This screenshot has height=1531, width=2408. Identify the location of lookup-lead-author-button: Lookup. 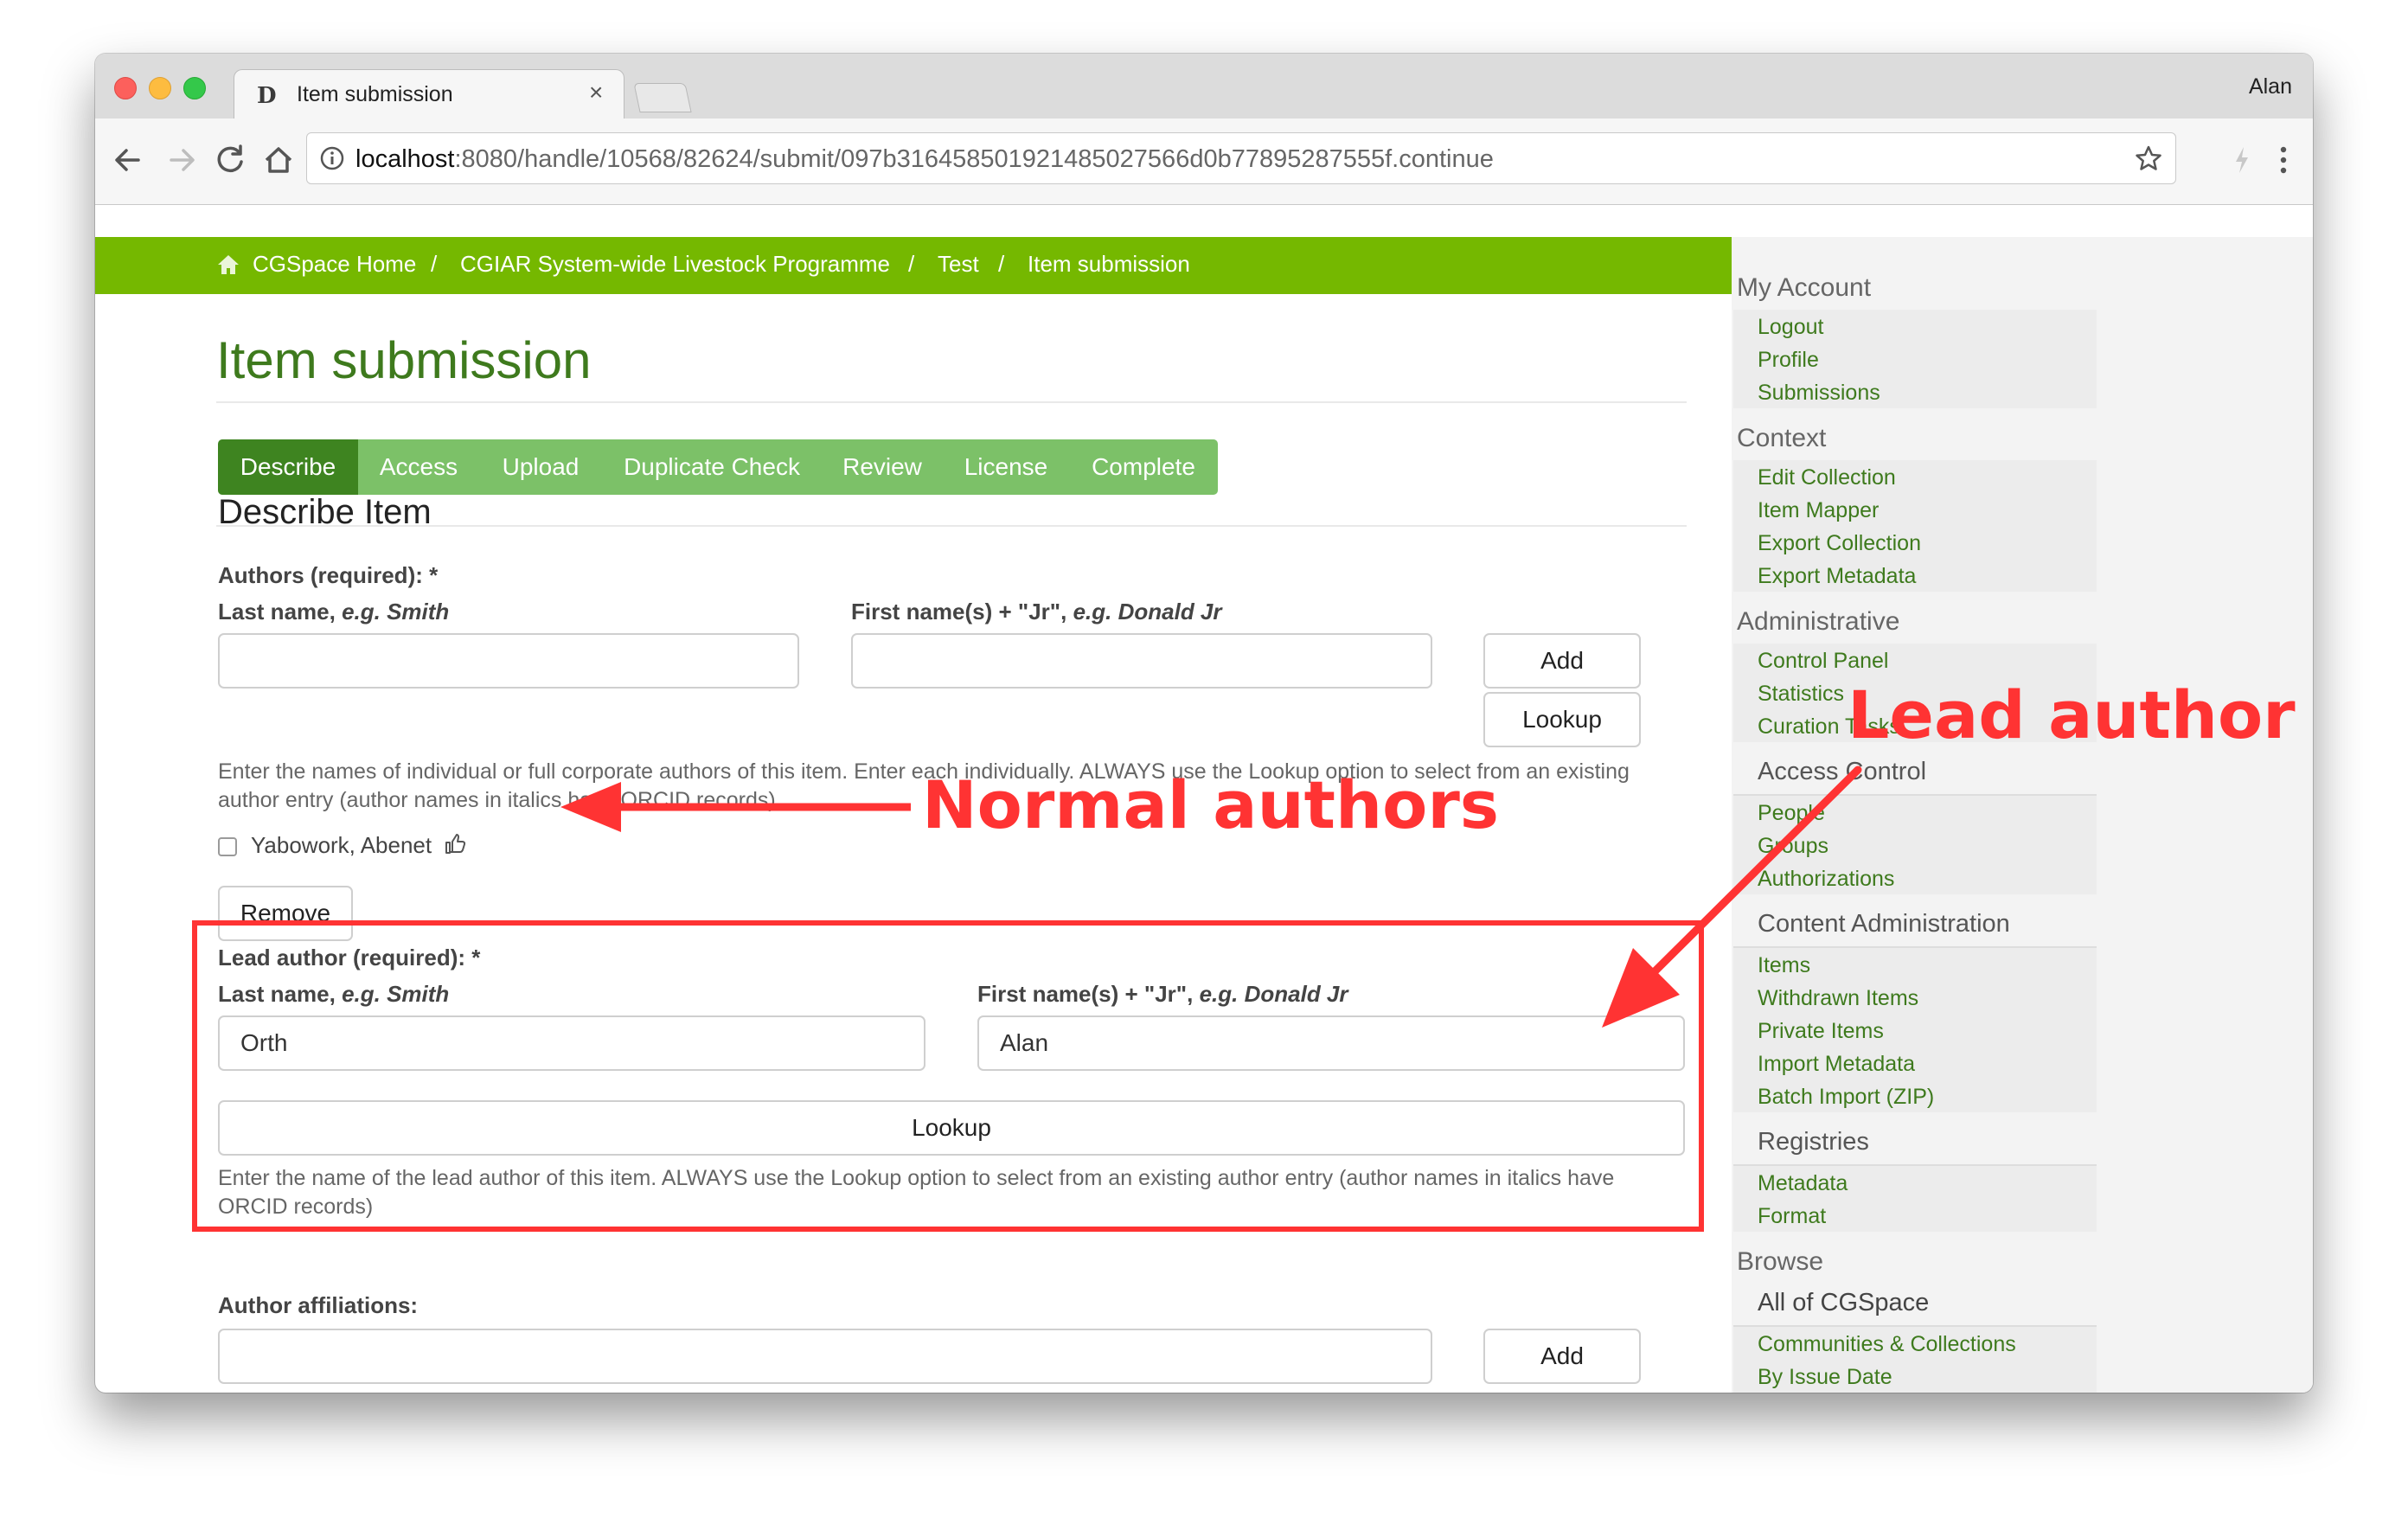
(951, 1128).